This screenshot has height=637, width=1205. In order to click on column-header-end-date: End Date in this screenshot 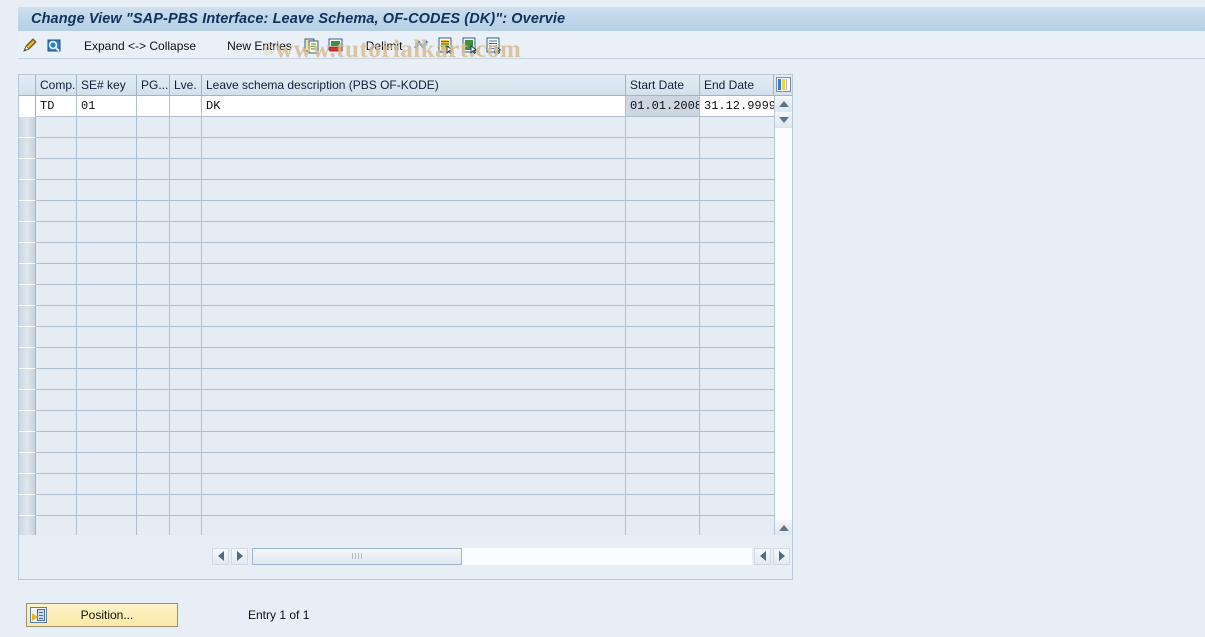, I will do `click(737, 85)`.